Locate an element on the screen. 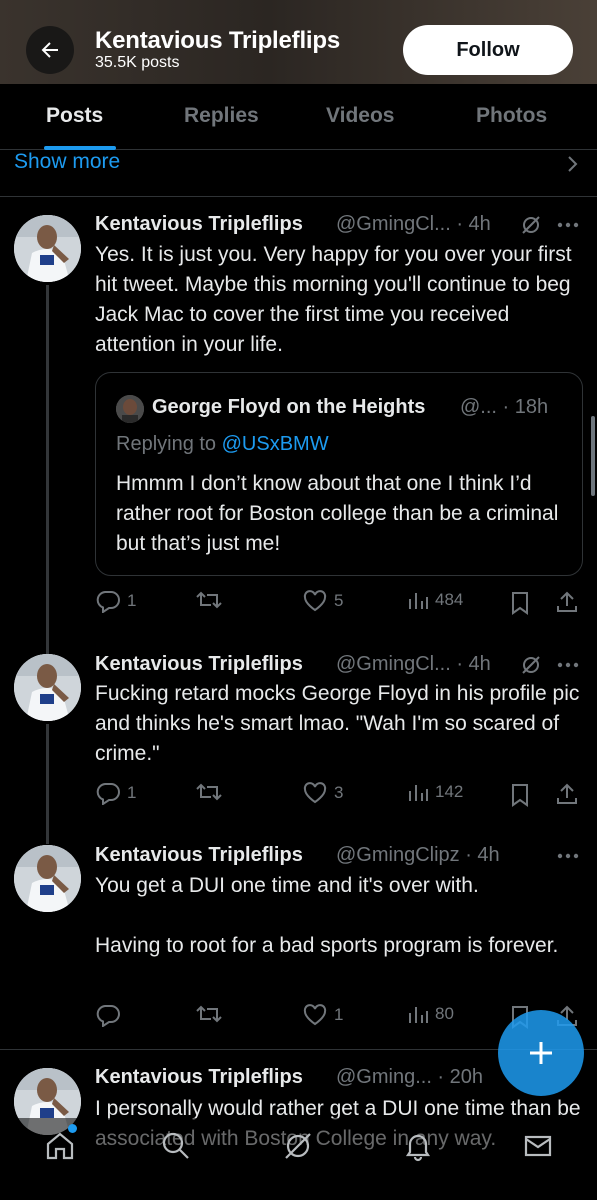 This screenshot has width=597, height=1200. like-button: 1 is located at coordinates (322, 1015).